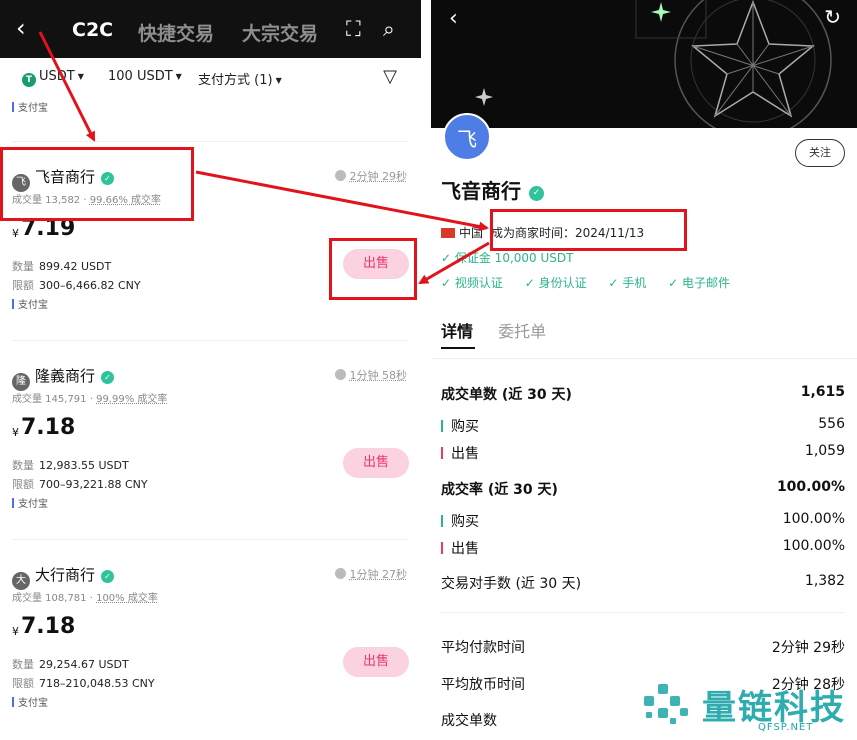  I want to click on stat-buy-orders: 购买 556, so click(643, 426).